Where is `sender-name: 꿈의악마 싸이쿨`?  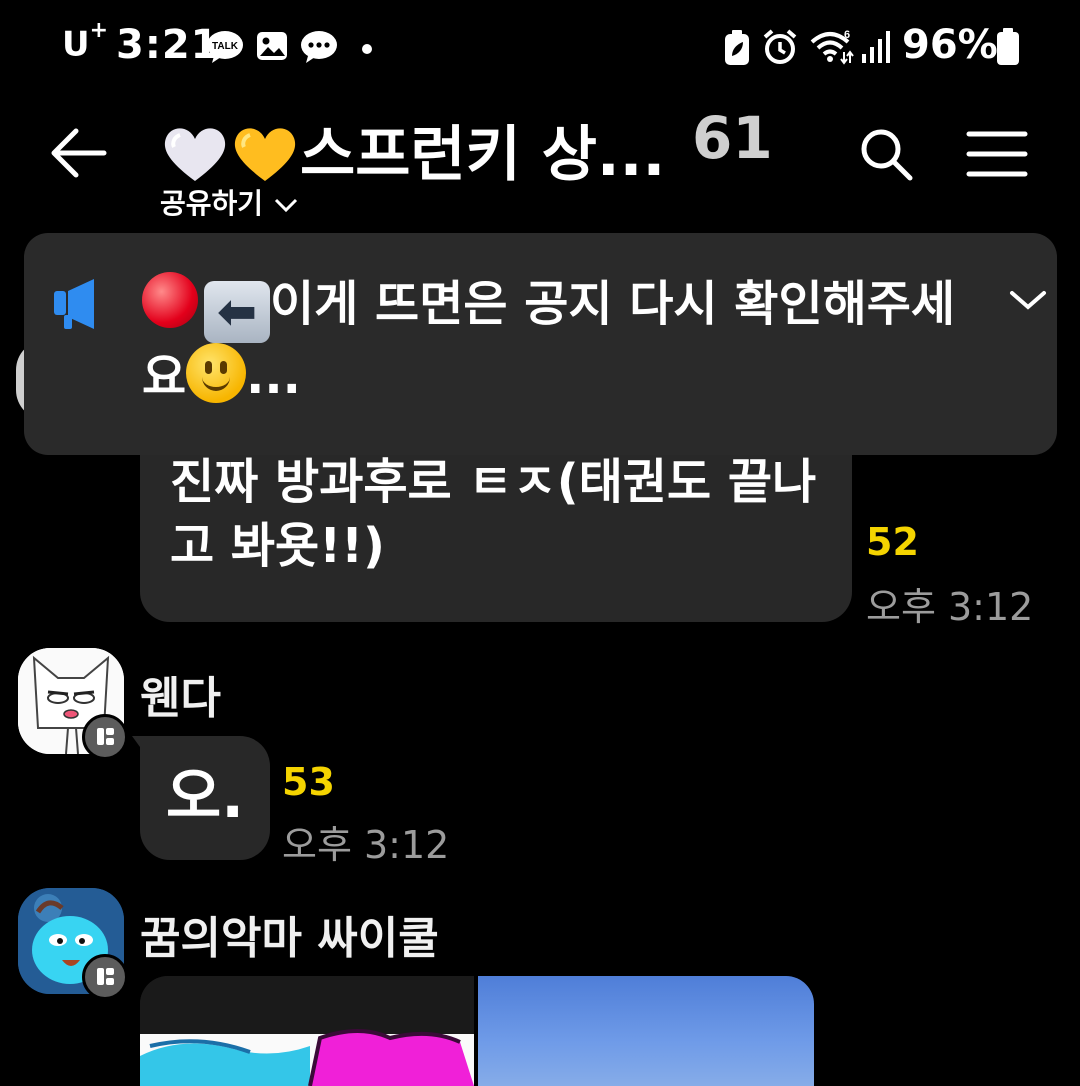
sender-name: 꿈의악마 싸이쿨 is located at coordinates (289, 938).